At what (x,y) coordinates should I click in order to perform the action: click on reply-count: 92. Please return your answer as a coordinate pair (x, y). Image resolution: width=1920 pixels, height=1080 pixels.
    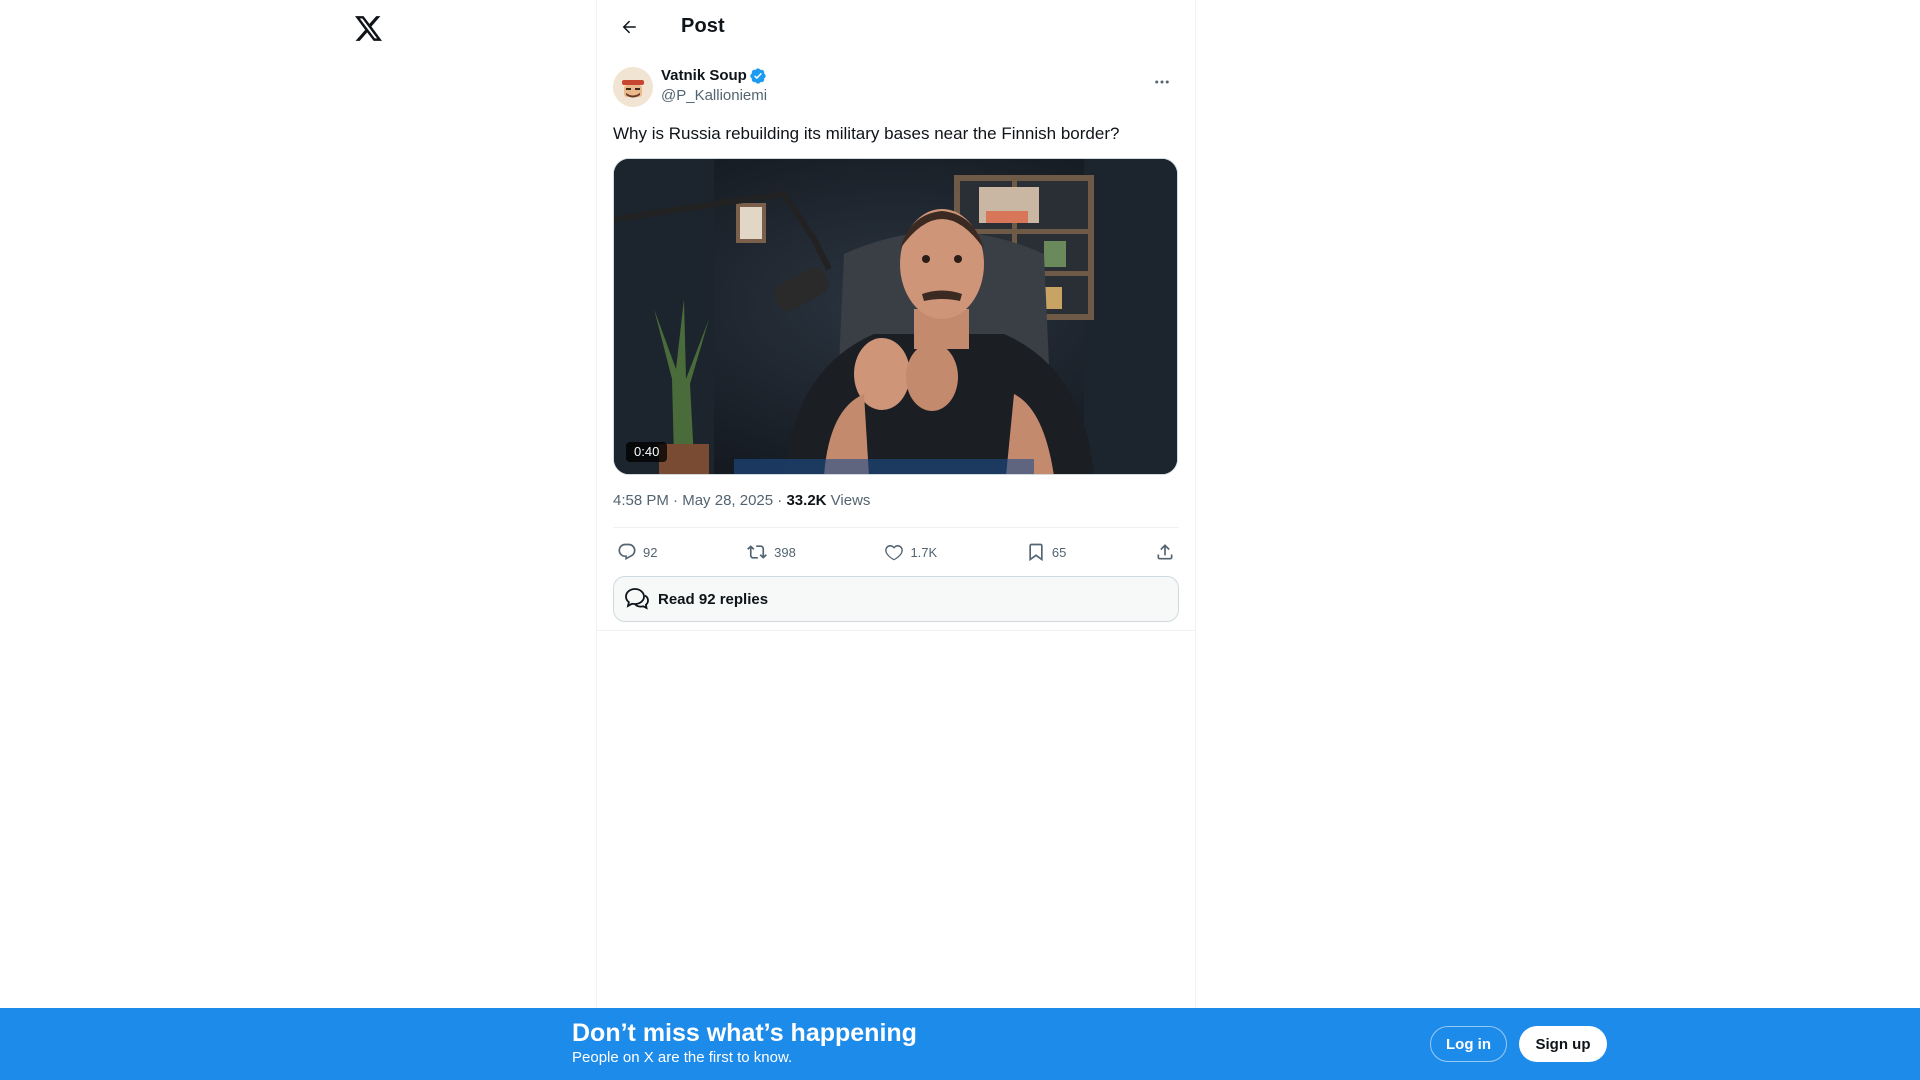
    Looking at the image, I should click on (650, 552).